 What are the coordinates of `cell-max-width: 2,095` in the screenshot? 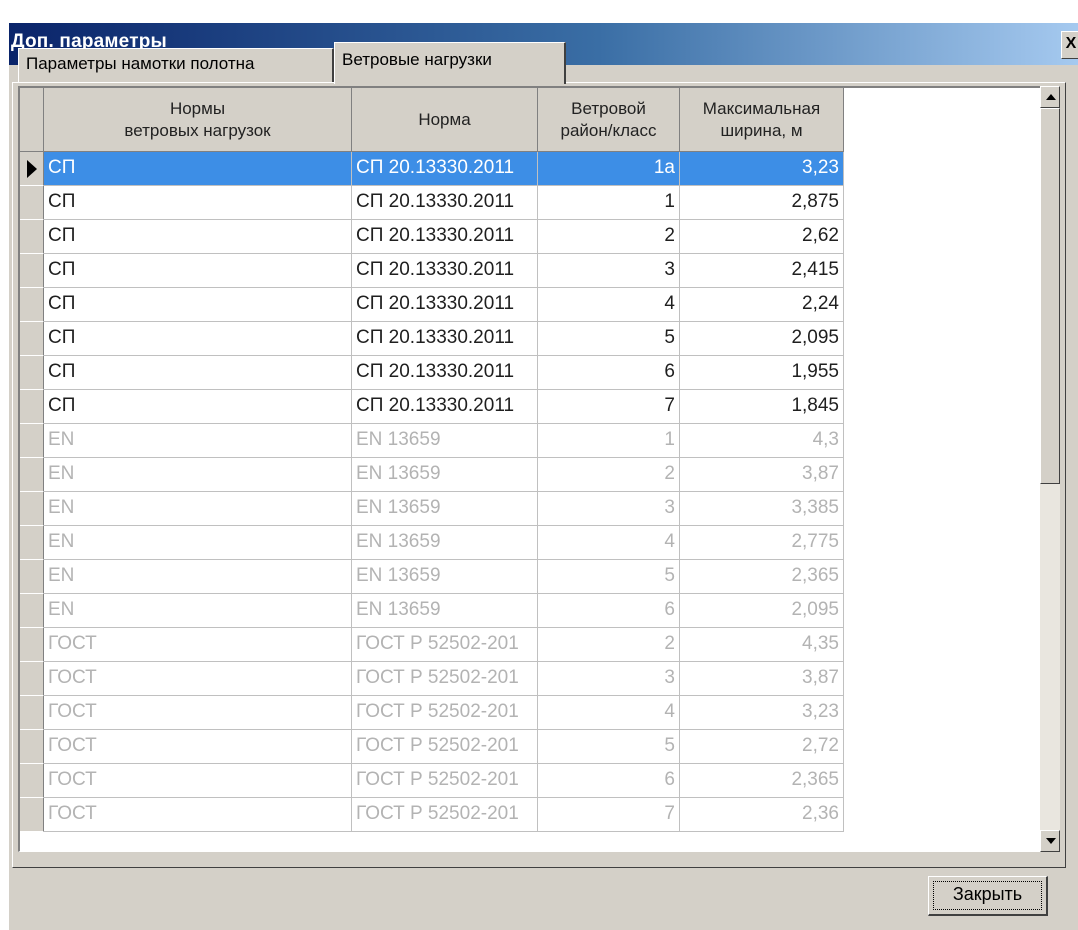 It's located at (762, 339).